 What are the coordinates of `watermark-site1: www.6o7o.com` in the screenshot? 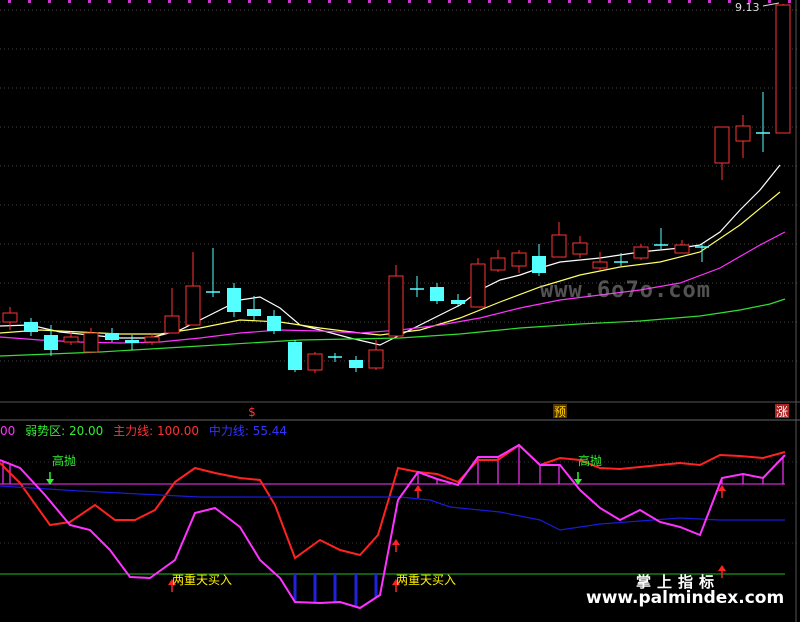 It's located at (625, 290).